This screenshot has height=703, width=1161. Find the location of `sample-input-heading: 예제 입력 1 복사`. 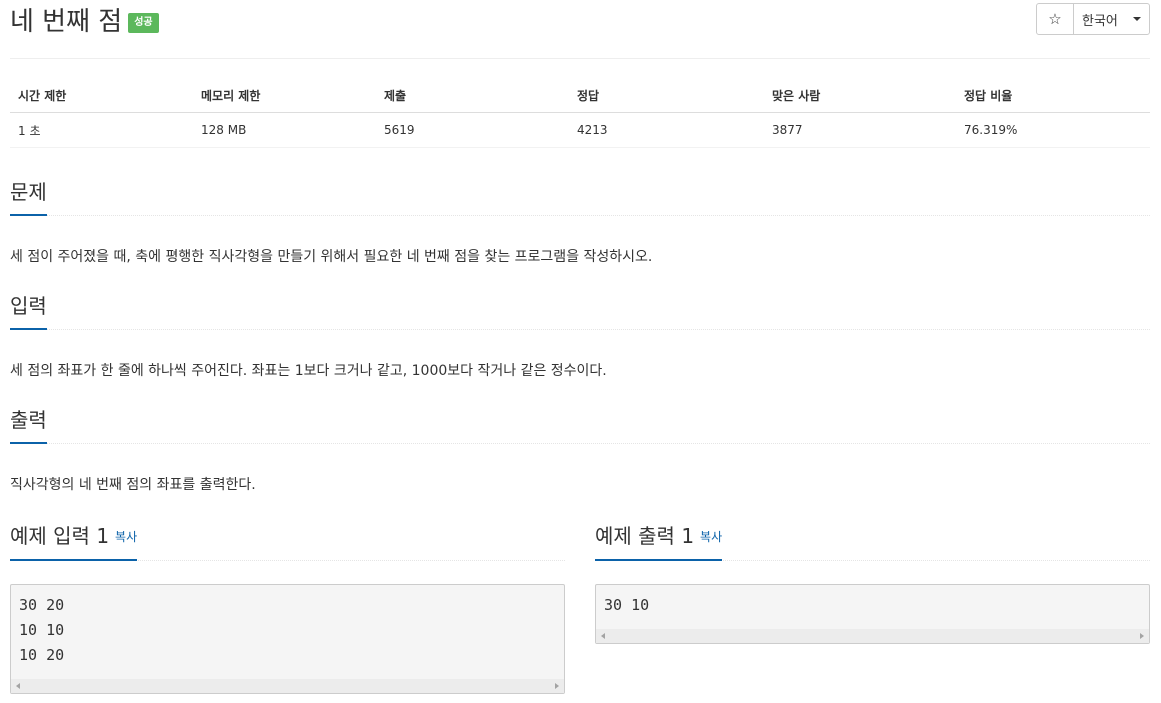

sample-input-heading: 예제 입력 1 복사 is located at coordinates (74, 541).